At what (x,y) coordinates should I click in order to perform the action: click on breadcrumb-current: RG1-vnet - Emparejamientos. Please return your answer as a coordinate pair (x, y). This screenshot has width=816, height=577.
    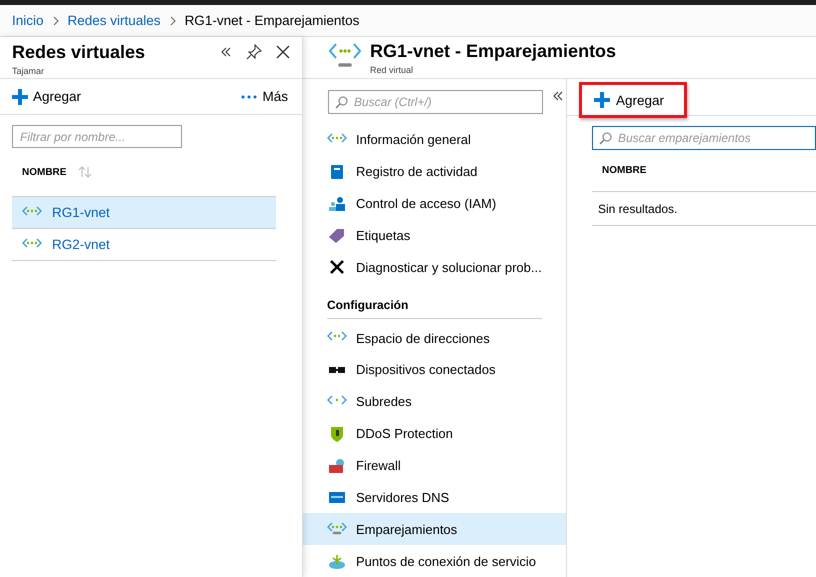
    Looking at the image, I should click on (272, 20).